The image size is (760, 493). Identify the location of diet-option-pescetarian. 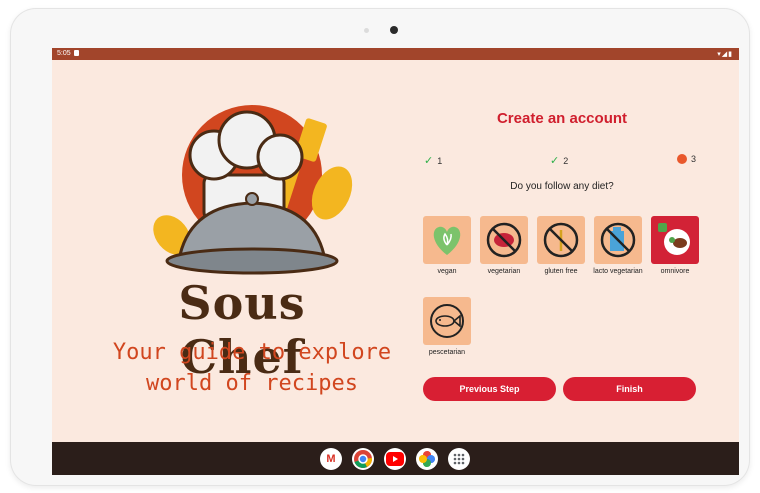
(447, 321).